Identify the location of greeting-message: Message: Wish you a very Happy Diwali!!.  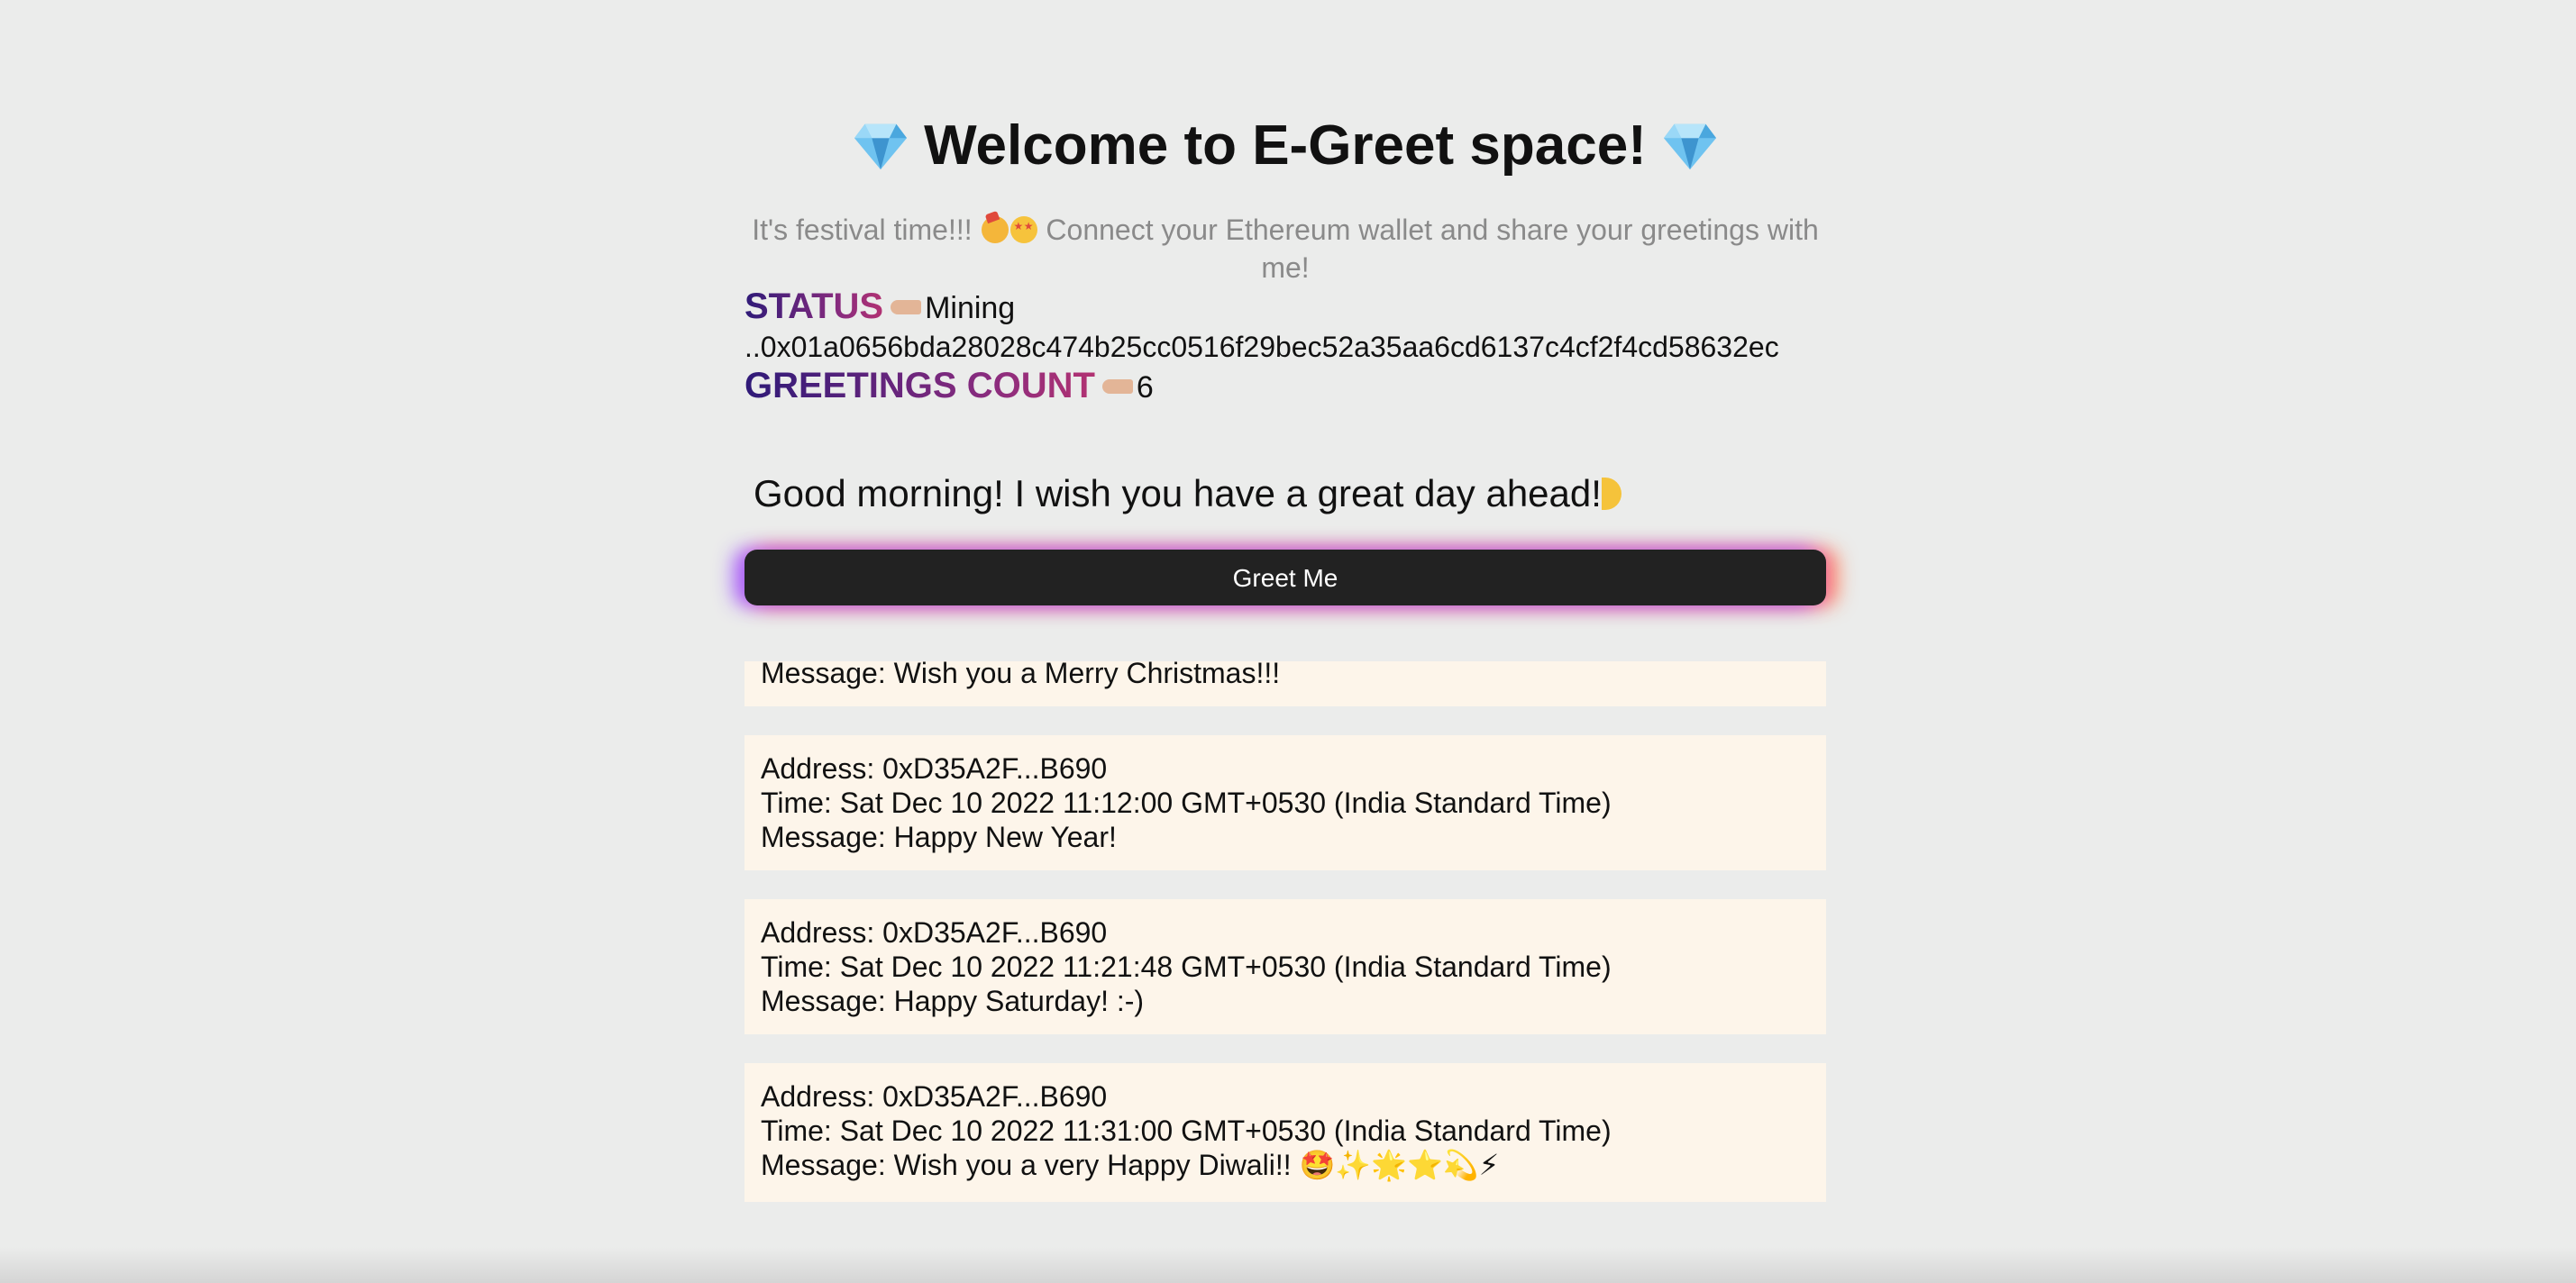
(1026, 1165).